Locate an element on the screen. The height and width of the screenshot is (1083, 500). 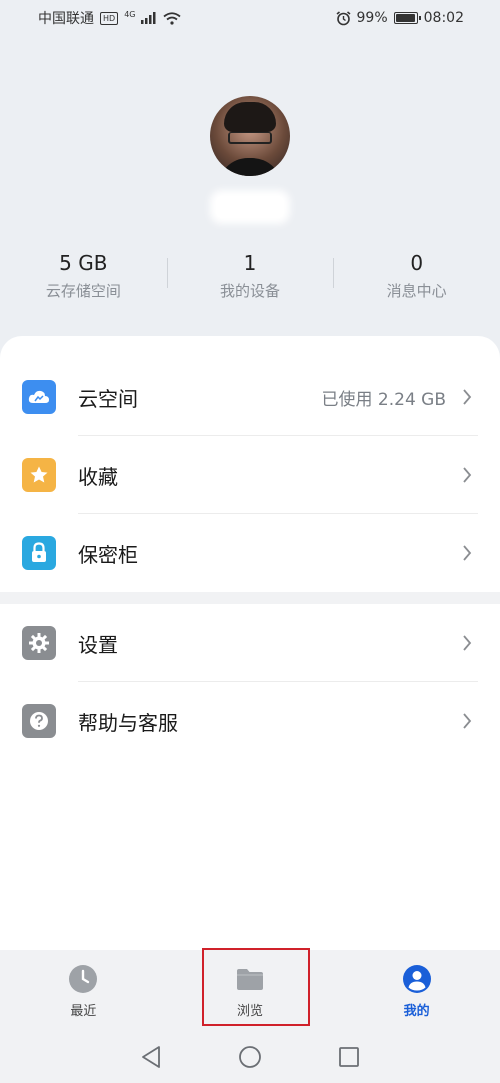
nav-tab-recent: 最近 is located at coordinates (83, 990).